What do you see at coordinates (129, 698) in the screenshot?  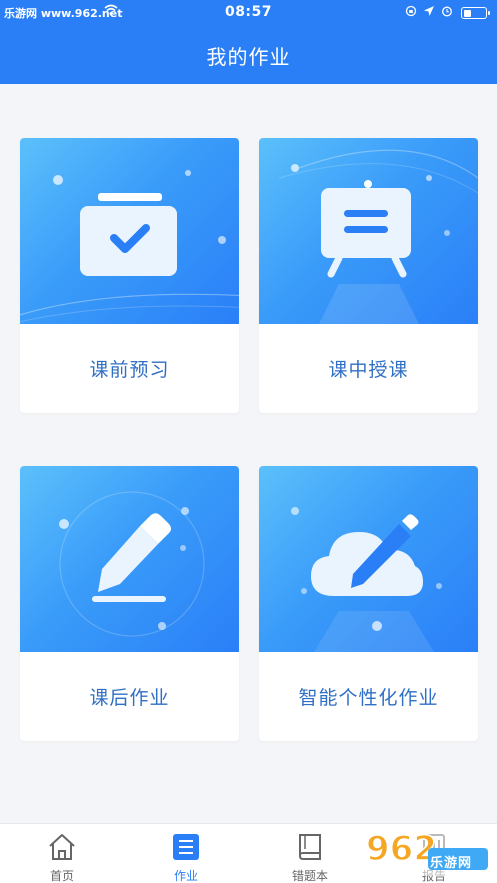 I see `card-label: 课后作业` at bounding box center [129, 698].